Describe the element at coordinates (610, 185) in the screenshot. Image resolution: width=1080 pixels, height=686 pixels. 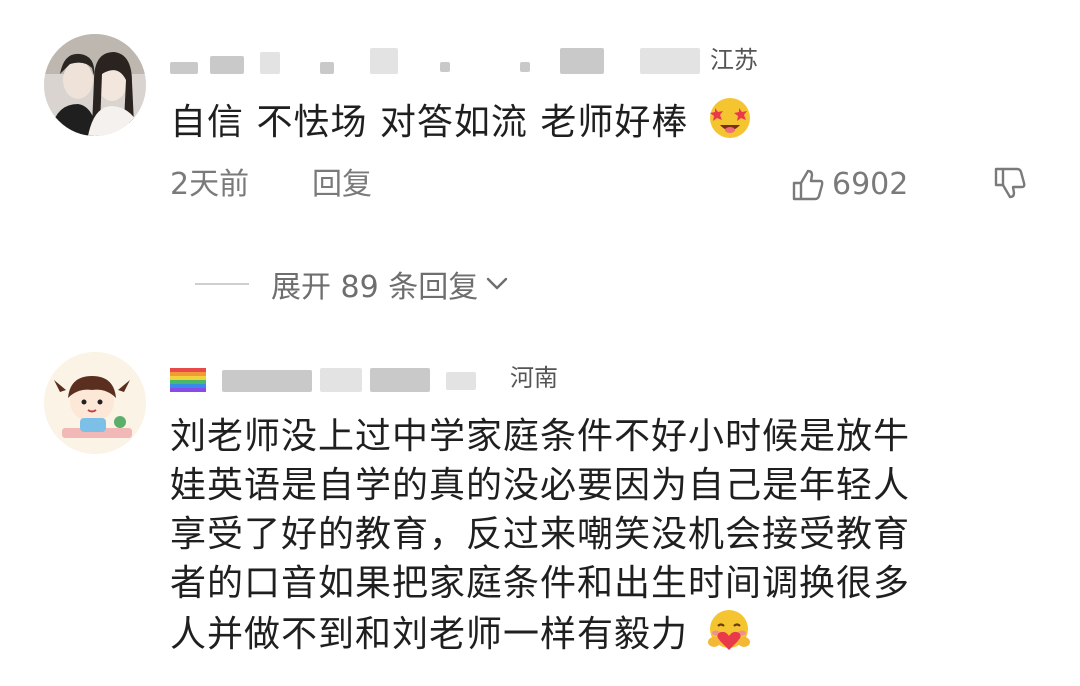
I see `comment-meta: 2天前 回复 6902` at that location.